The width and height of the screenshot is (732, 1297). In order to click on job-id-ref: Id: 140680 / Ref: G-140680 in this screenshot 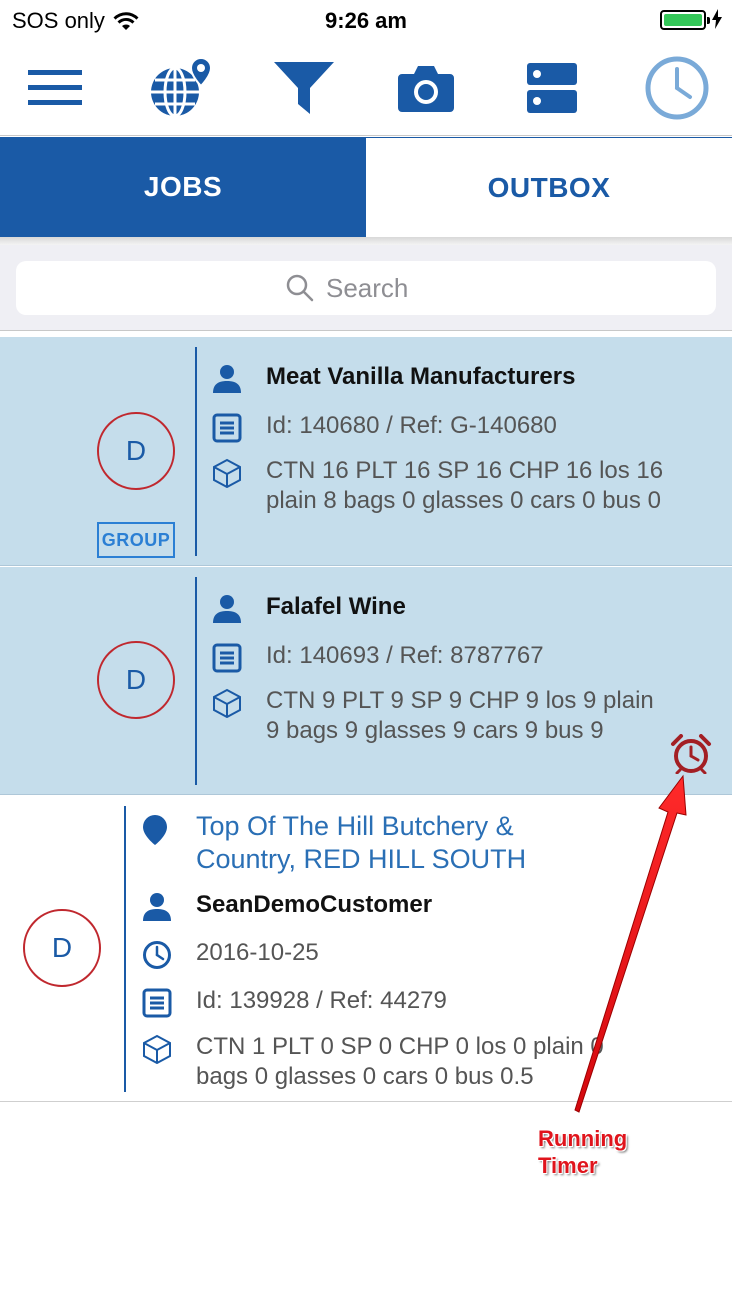, I will do `click(411, 425)`.